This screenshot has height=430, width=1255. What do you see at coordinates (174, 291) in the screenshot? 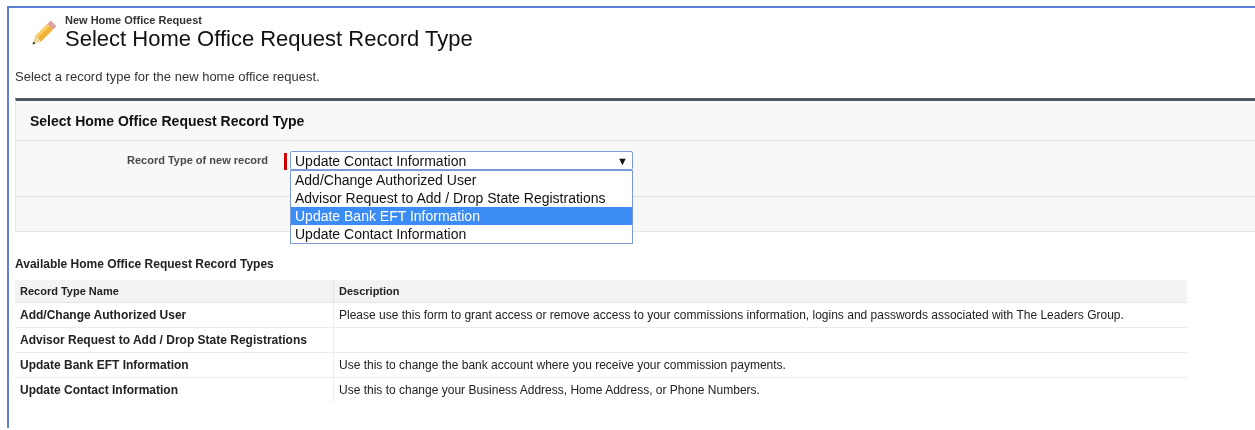
I see `column-header: Record Type Name` at bounding box center [174, 291].